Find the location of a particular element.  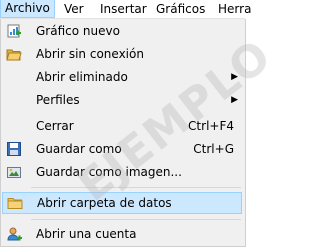

menu-item-guardar-como: Guardar como Ctrl+G is located at coordinates (122, 149).